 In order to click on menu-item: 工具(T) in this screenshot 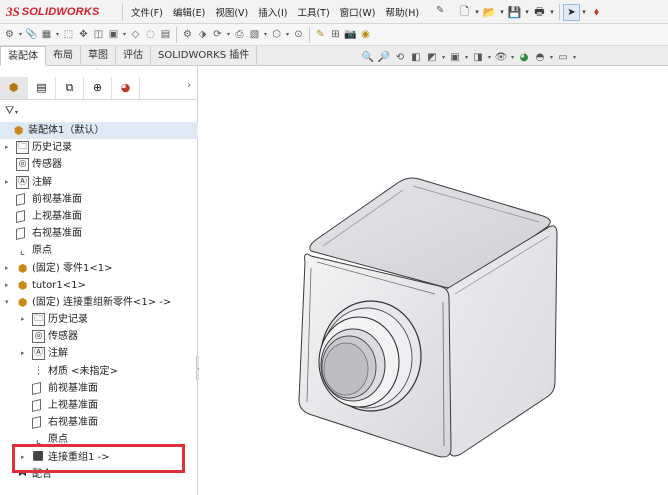, I will do `click(313, 12)`.